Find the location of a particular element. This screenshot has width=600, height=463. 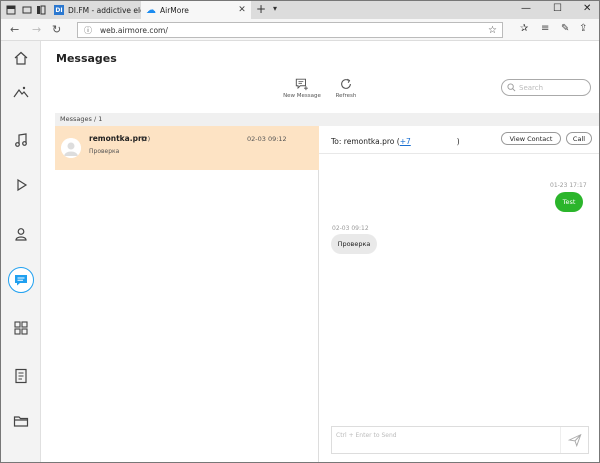

refresh-label: Refresh is located at coordinates (346, 96).